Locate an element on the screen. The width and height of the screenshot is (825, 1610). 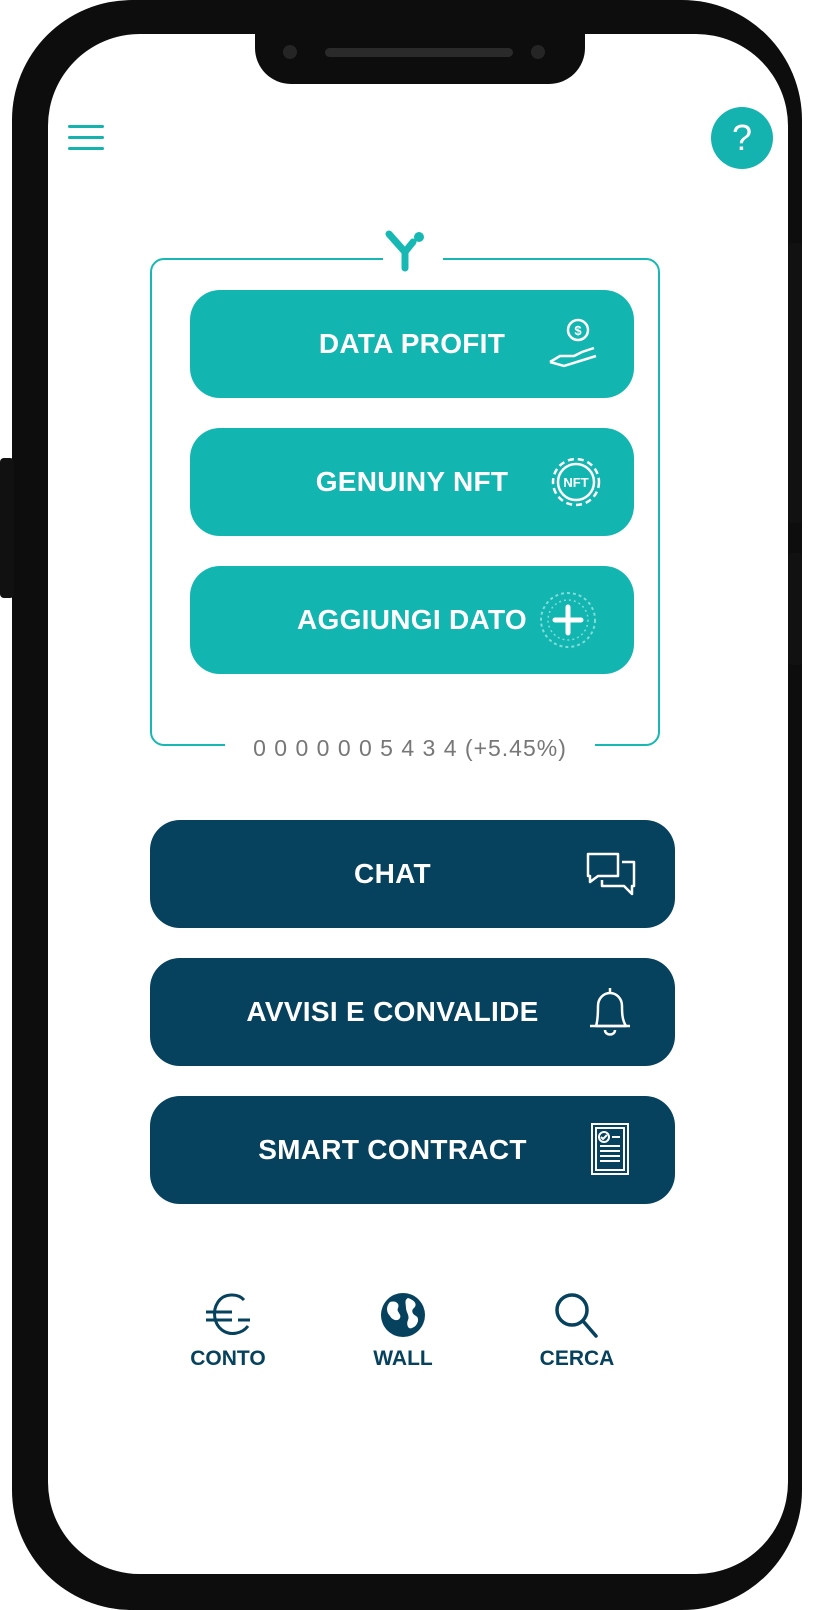
sensor-icon is located at coordinates (538, 52).